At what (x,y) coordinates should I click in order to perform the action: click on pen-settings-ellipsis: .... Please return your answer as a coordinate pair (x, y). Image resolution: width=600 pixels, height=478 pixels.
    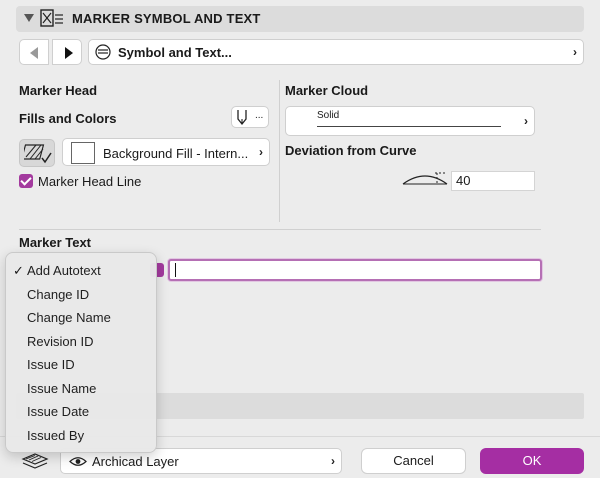
    Looking at the image, I should click on (259, 115).